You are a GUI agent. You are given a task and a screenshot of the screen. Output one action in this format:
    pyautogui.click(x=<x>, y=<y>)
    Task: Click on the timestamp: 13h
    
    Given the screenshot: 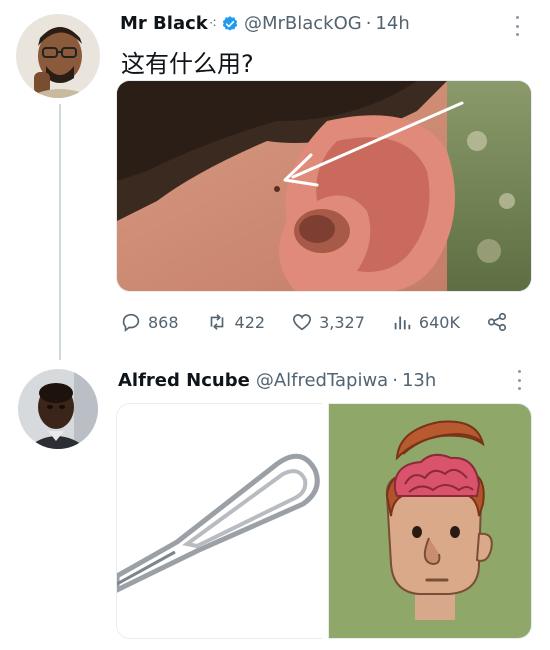 What is the action you would take?
    pyautogui.click(x=419, y=380)
    